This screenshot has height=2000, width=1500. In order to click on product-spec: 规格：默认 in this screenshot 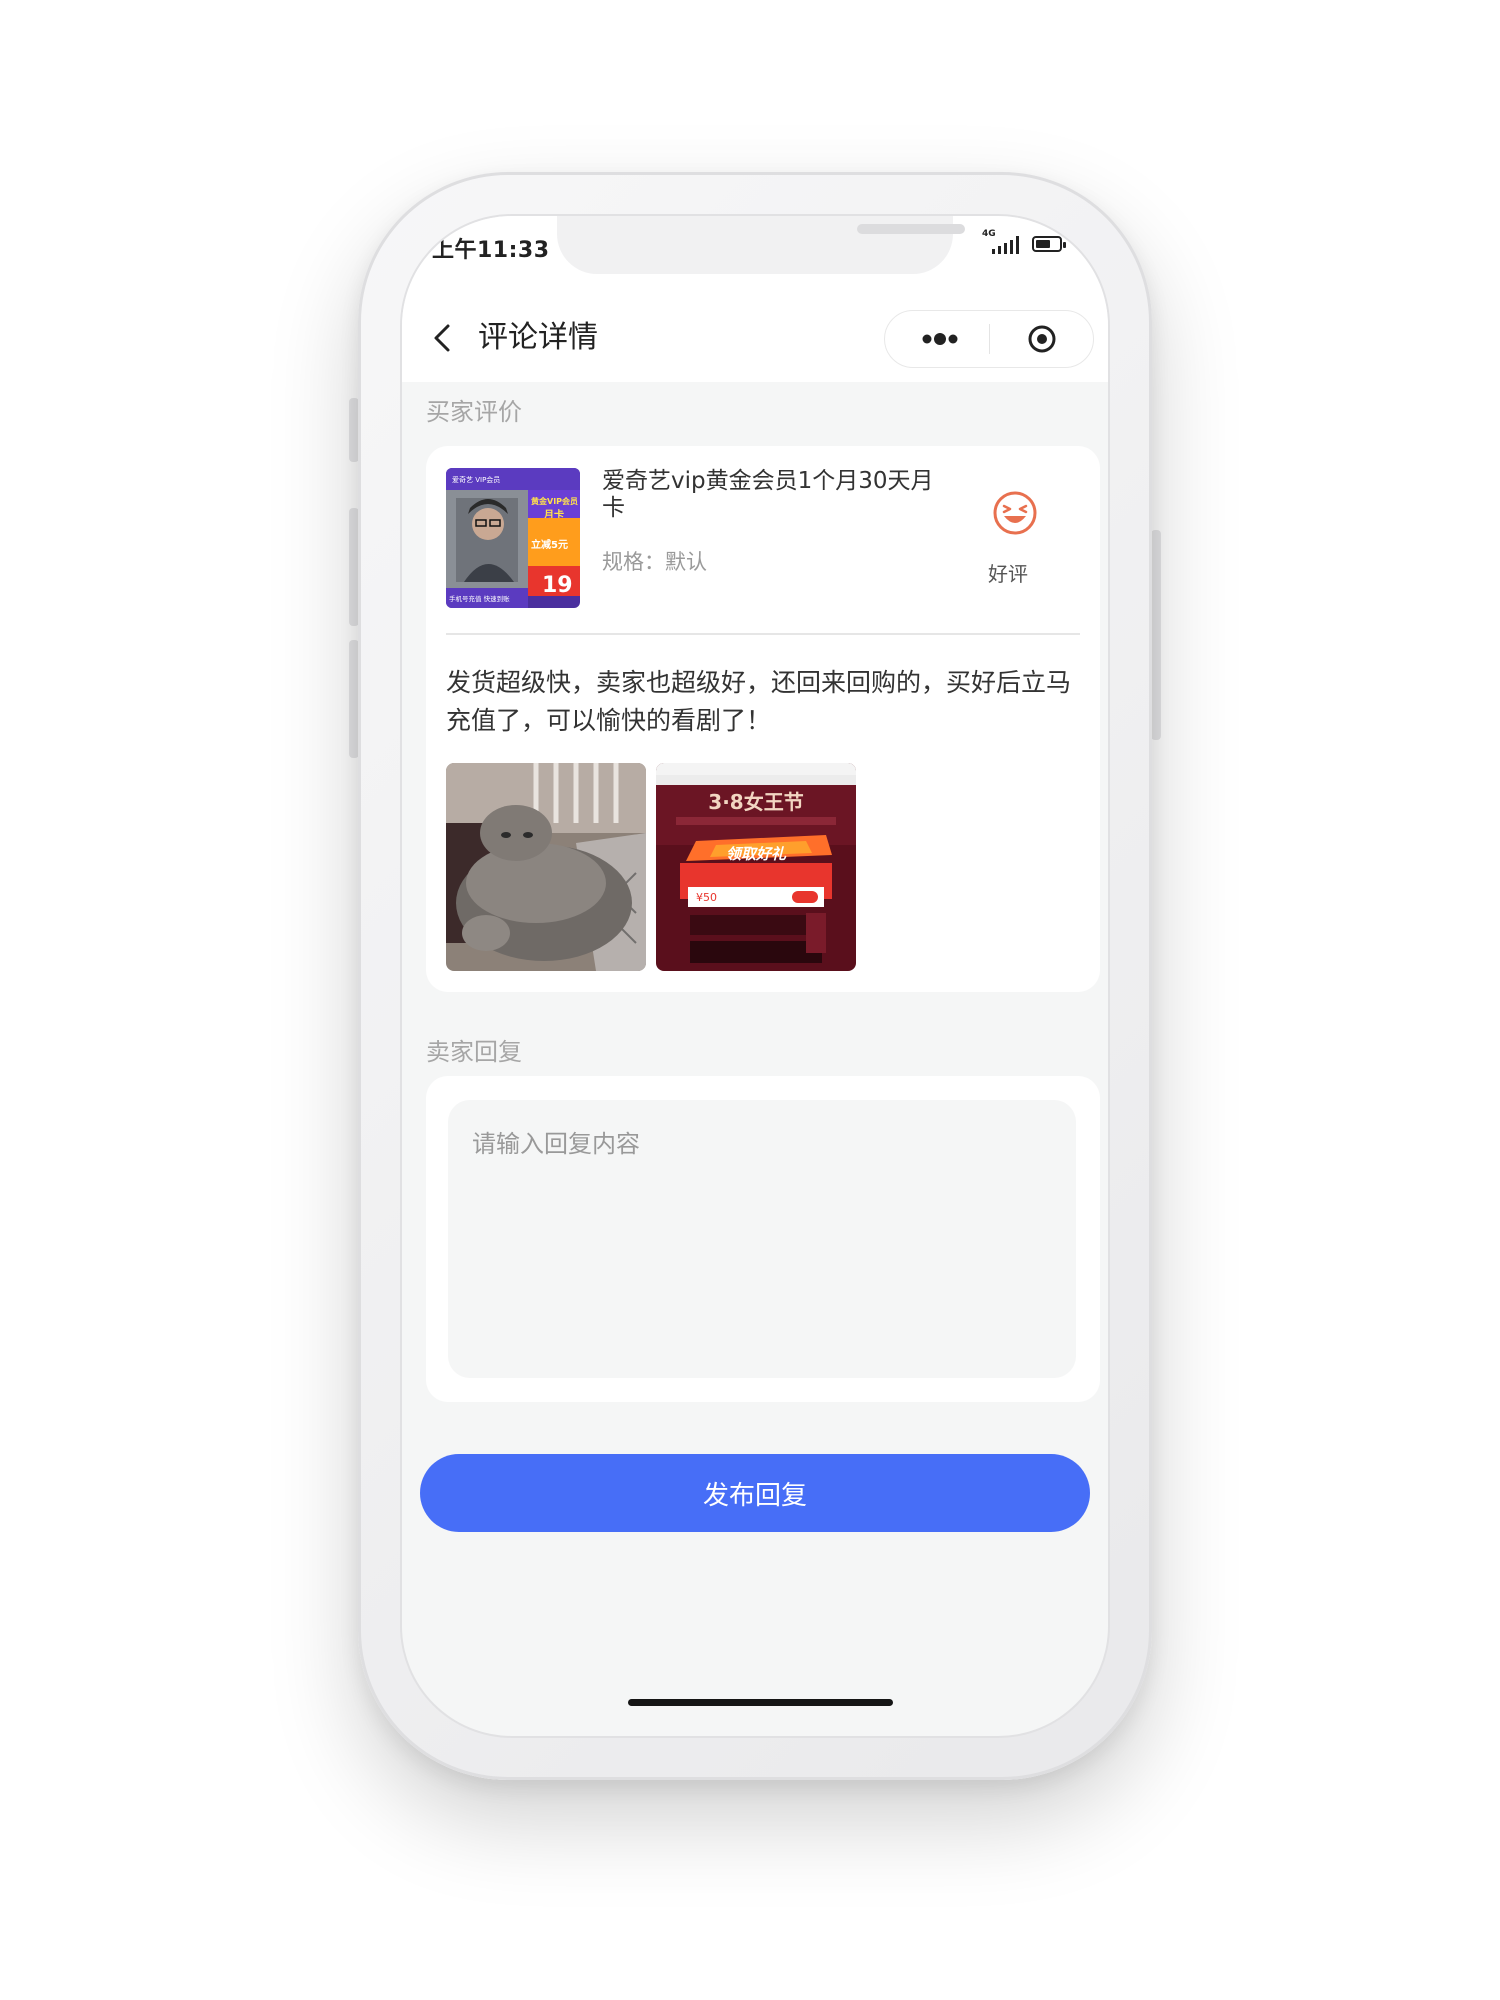, I will do `click(654, 562)`.